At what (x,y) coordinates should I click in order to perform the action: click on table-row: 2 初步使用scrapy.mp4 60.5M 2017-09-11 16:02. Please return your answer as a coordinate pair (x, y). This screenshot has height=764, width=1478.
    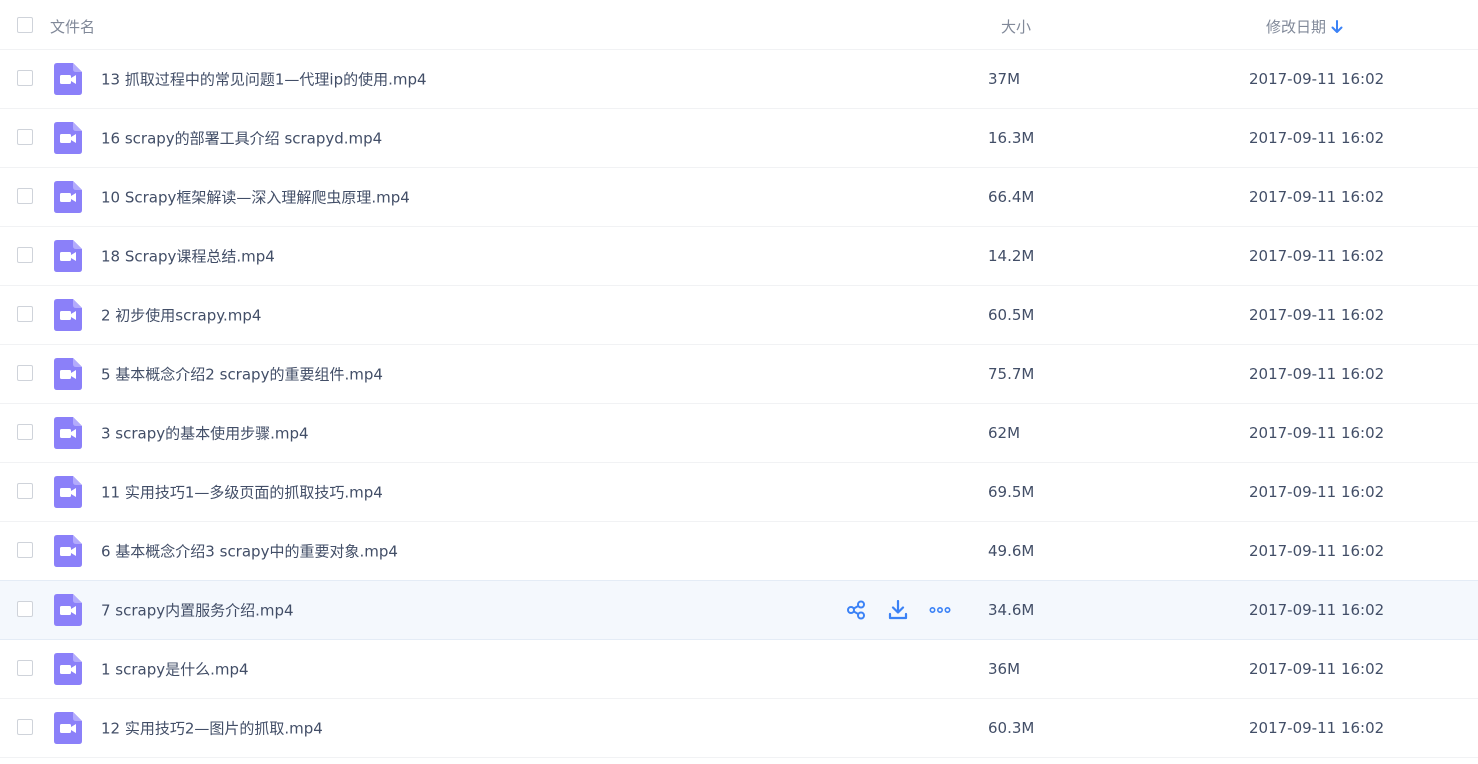
    Looking at the image, I should click on (739, 315).